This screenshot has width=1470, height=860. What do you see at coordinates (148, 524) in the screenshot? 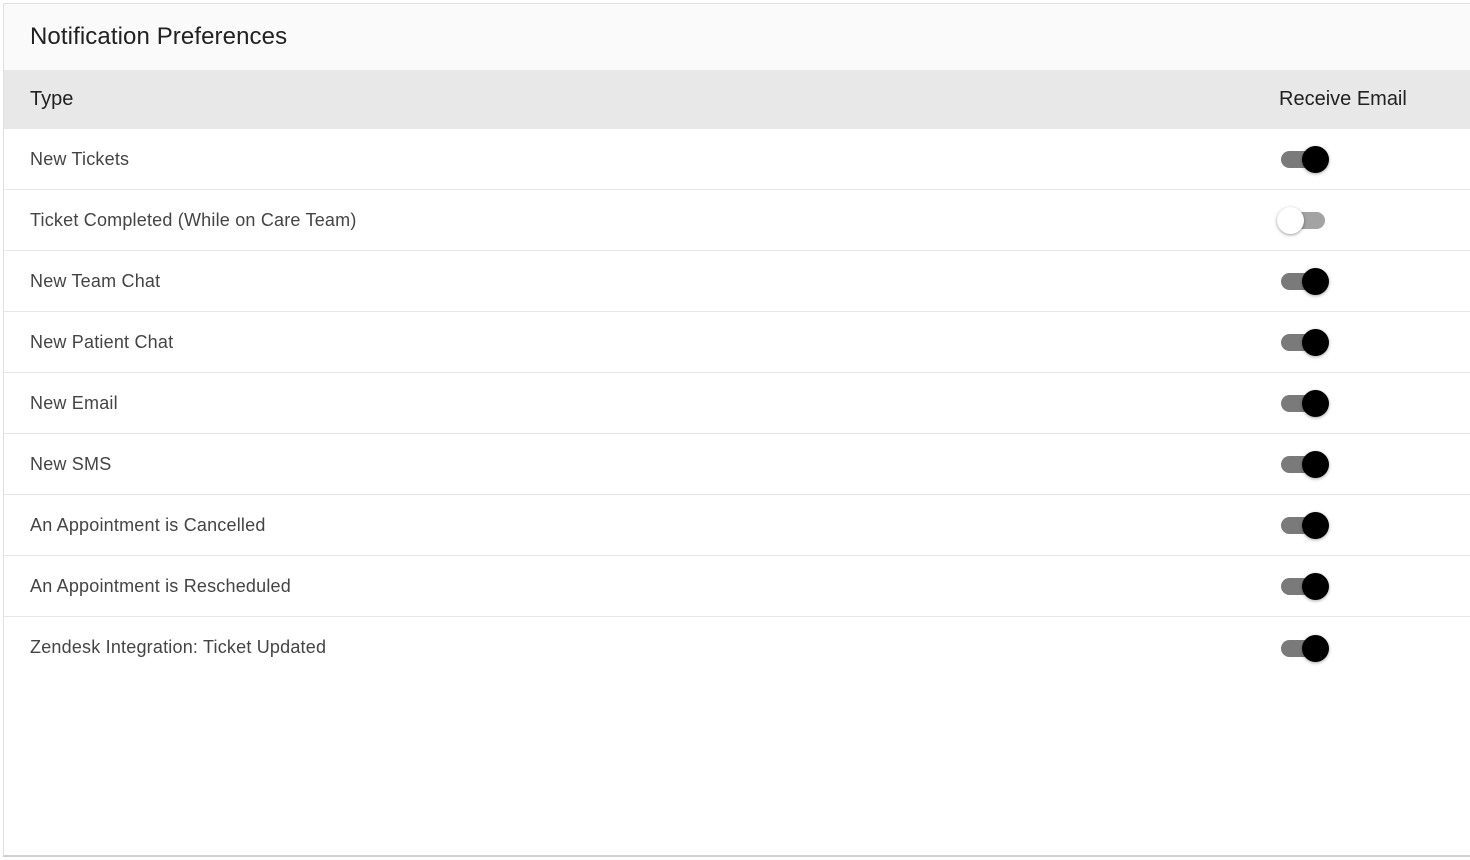
I see `row-label: An Appointment is Cancelled` at bounding box center [148, 524].